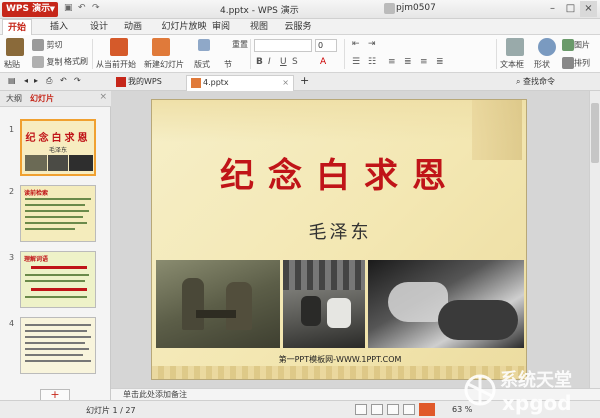 The width and height of the screenshot is (600, 418). I want to click on font-color-button: A, so click(323, 62).